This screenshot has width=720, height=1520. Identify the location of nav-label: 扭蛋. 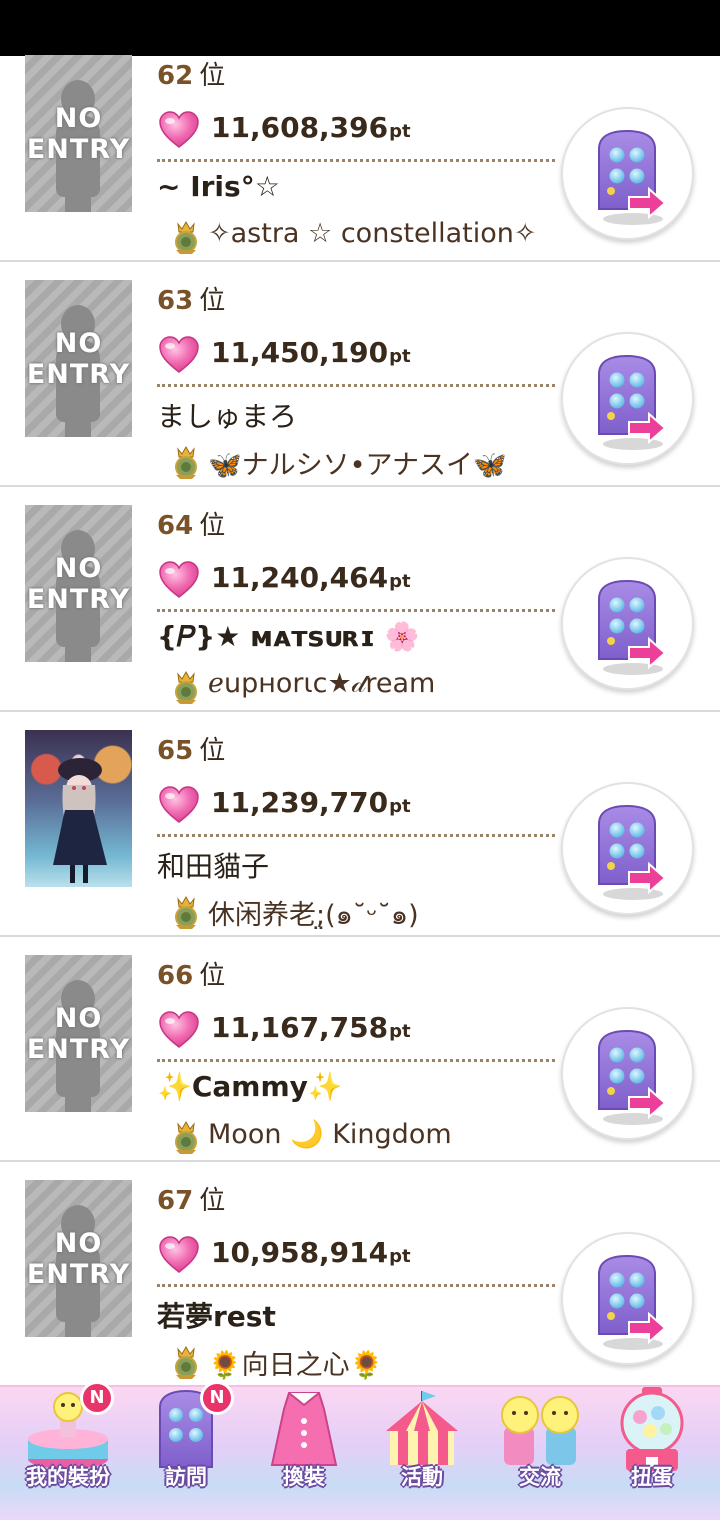
(652, 1477).